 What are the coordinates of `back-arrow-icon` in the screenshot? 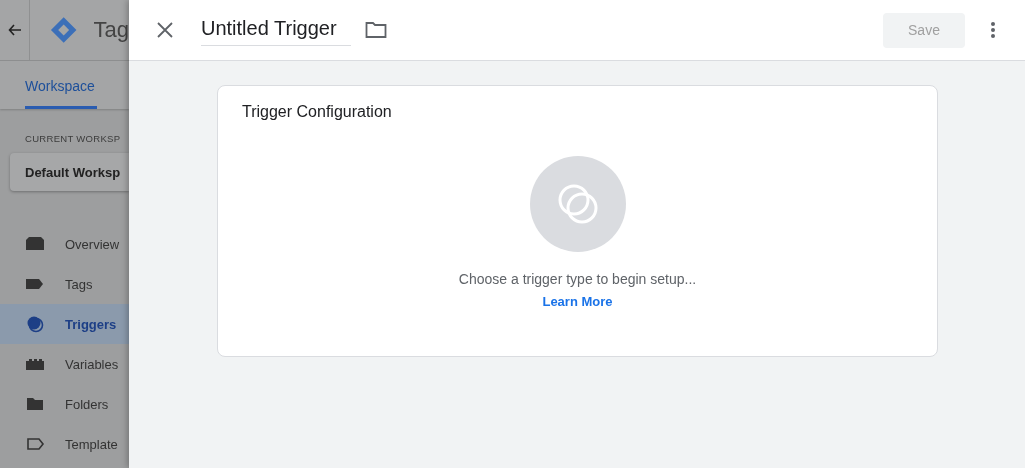 It's located at (14, 30).